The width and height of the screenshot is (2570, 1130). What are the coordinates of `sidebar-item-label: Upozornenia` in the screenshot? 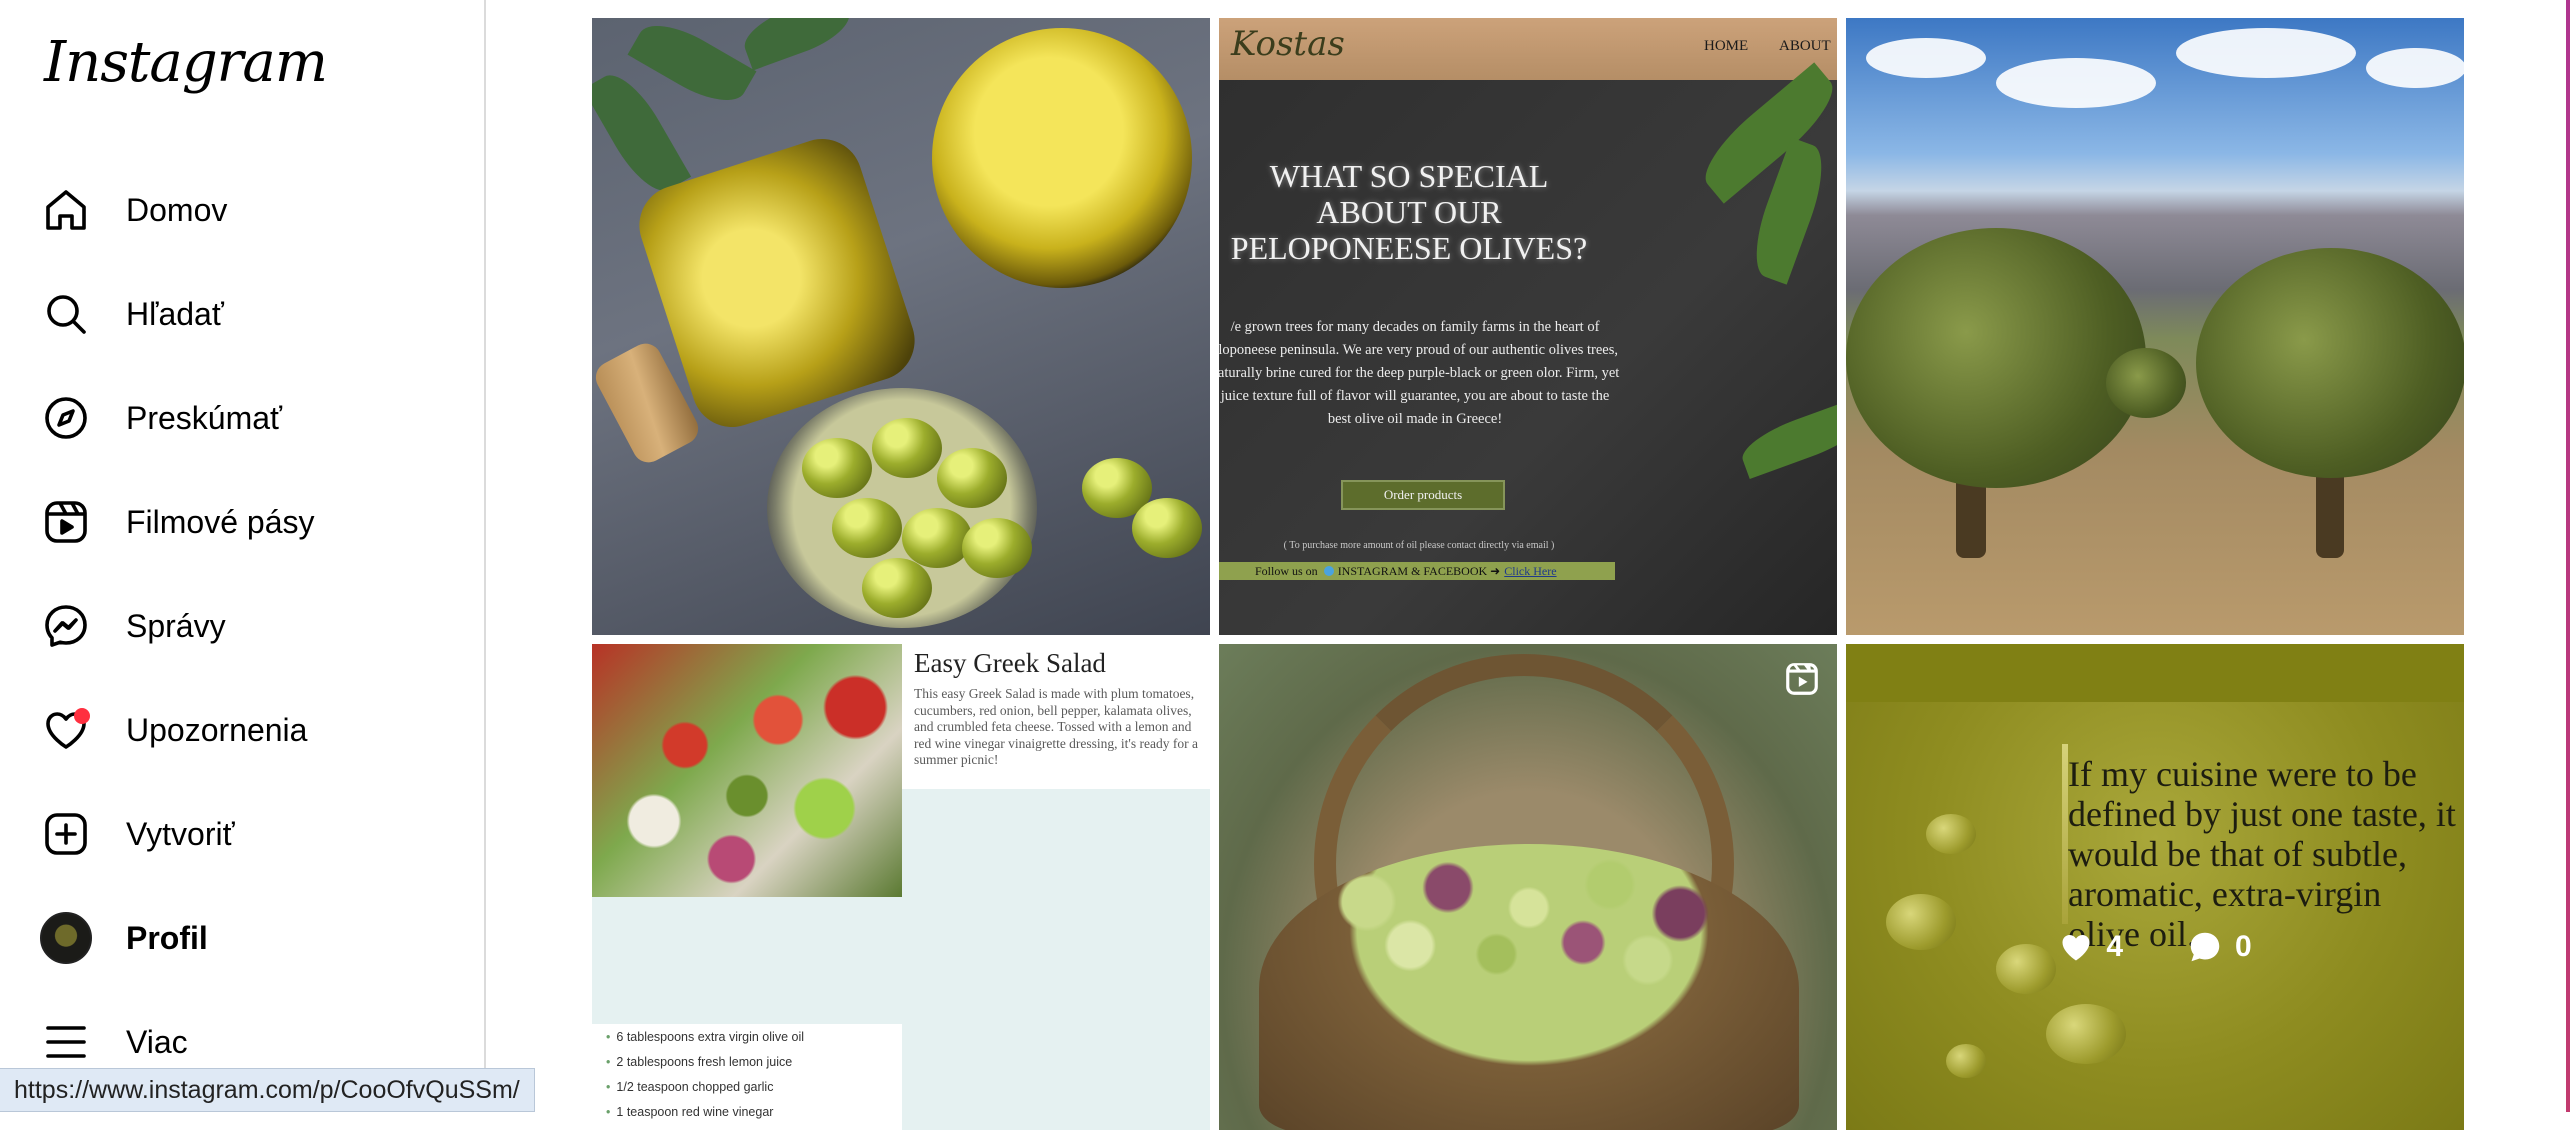 It's located at (217, 729).